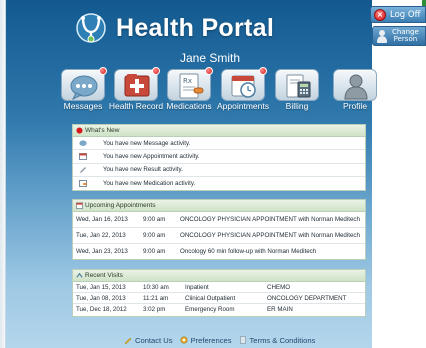 This screenshot has width=426, height=348. What do you see at coordinates (195, 27) in the screenshot?
I see `app-title: Health Portal` at bounding box center [195, 27].